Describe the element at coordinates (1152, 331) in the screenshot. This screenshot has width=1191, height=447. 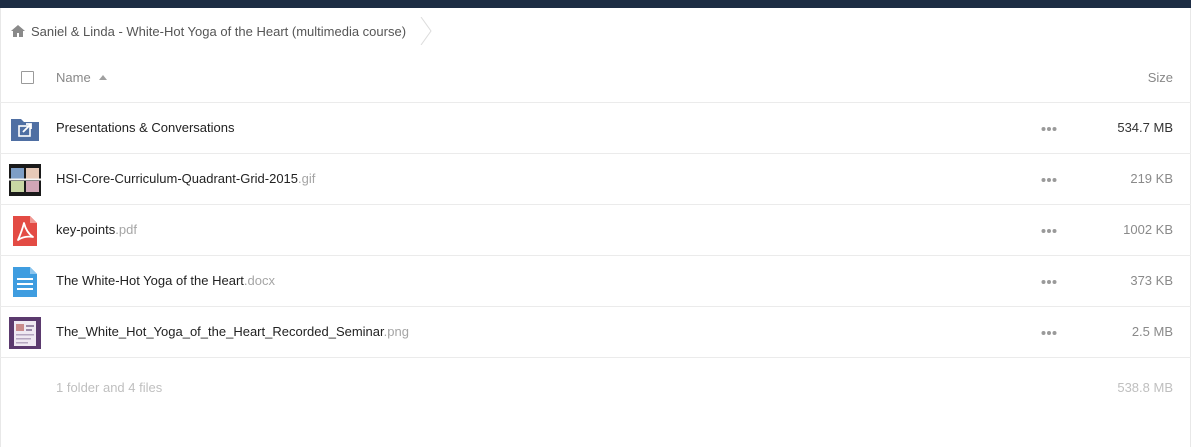
I see `file-size: 2.5 MB` at that location.